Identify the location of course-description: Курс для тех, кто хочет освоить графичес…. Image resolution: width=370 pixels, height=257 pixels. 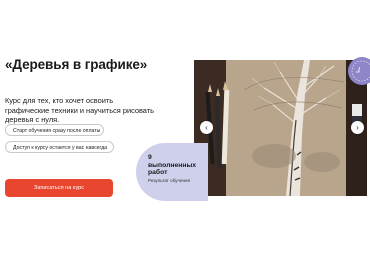
(79, 110).